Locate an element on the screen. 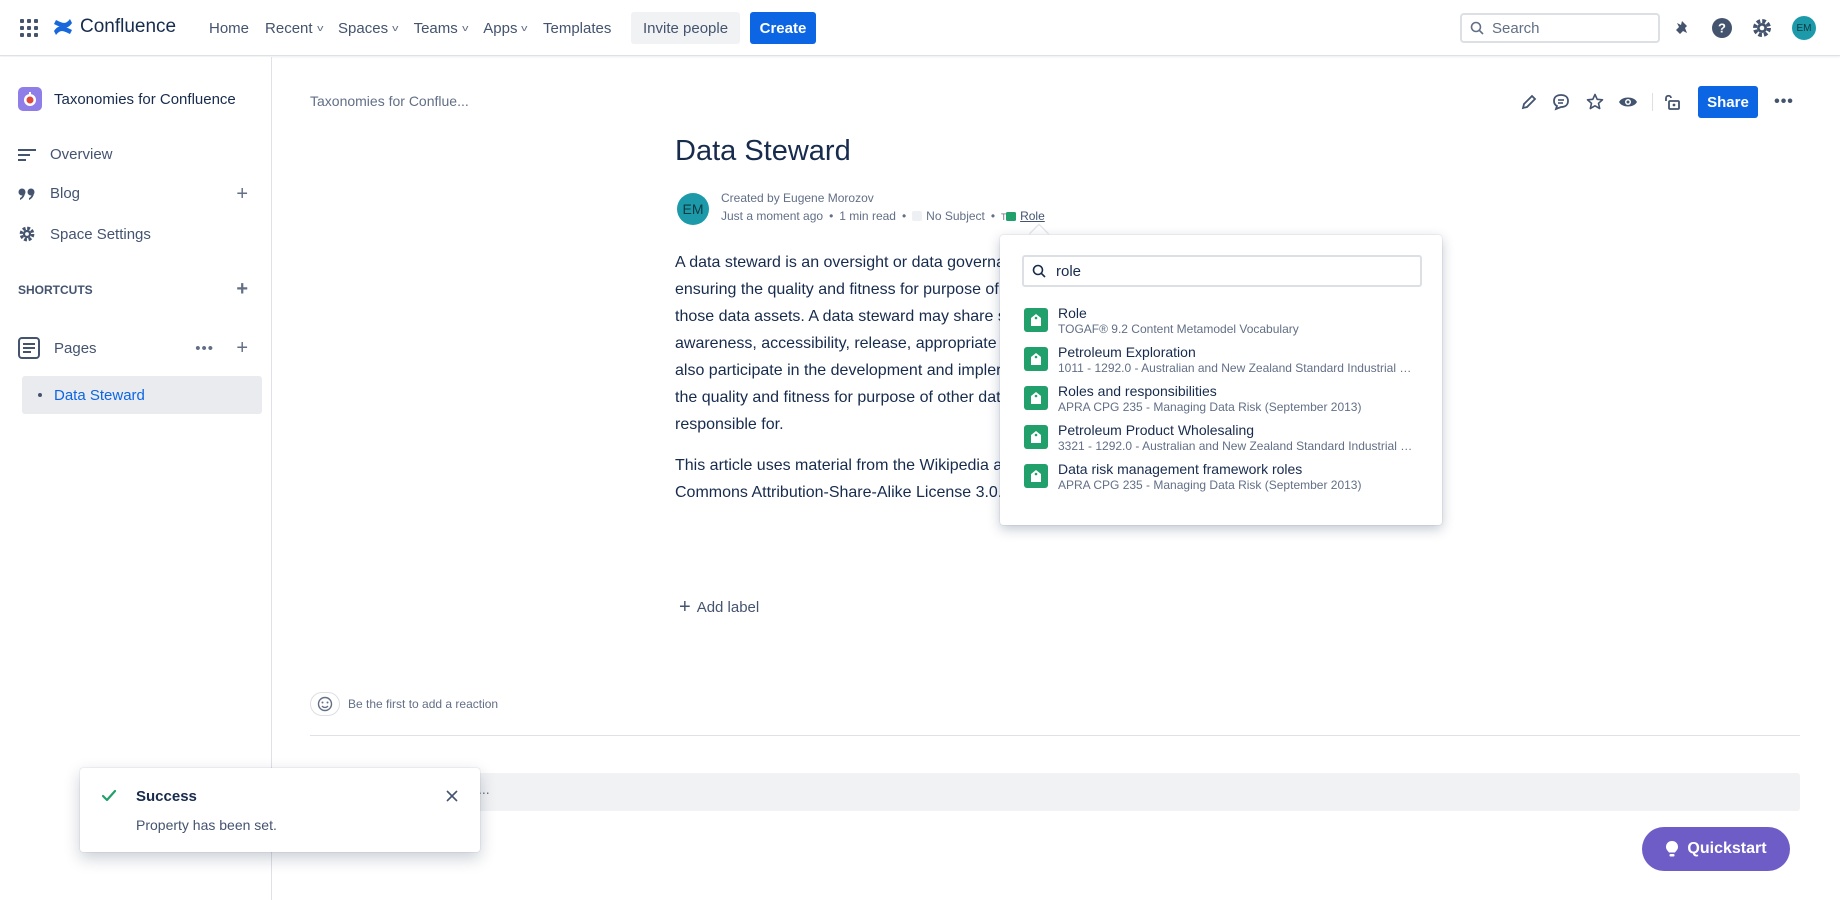  confluence-logo: Confluence is located at coordinates (114, 27).